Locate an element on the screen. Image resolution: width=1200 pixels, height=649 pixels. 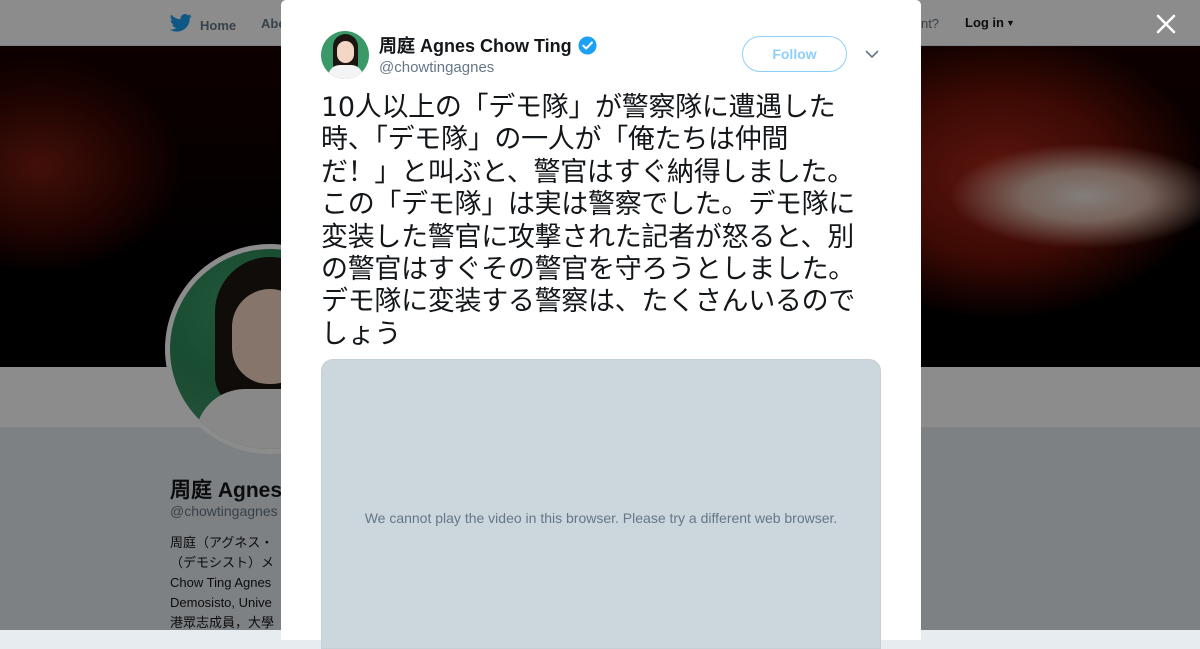
chevron-down-icon is located at coordinates (872, 54).